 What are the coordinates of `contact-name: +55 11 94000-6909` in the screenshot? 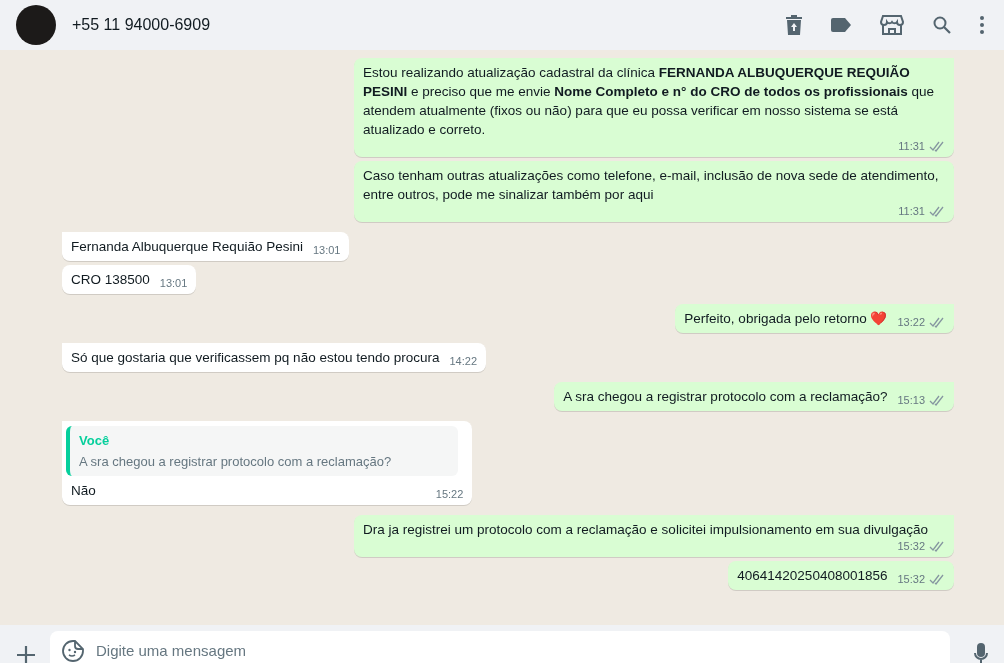 It's located at (421, 25).